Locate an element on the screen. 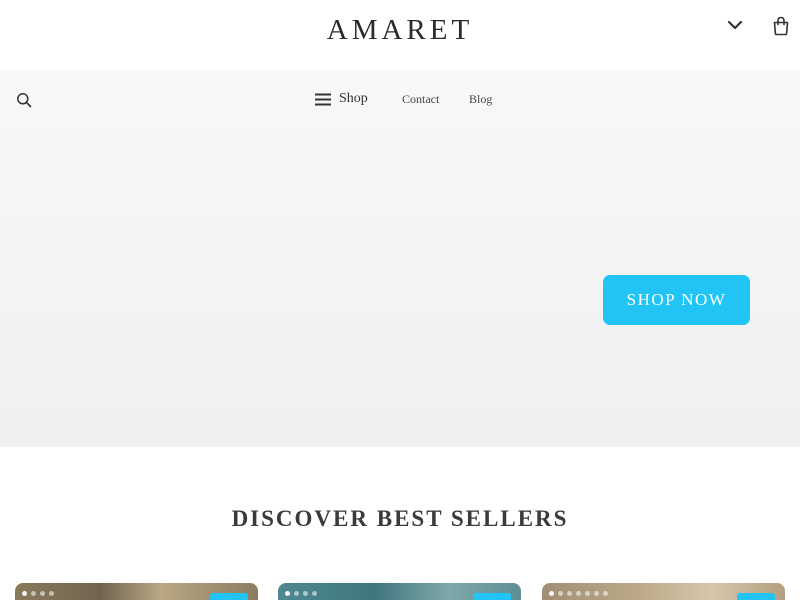 The image size is (800, 600). account-dropdown-button is located at coordinates (735, 25).